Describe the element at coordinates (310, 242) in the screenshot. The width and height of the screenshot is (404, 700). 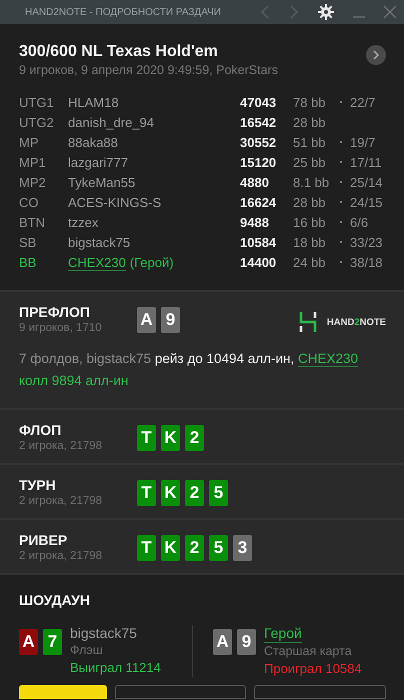
I see `bb-value: 18 bb` at that location.